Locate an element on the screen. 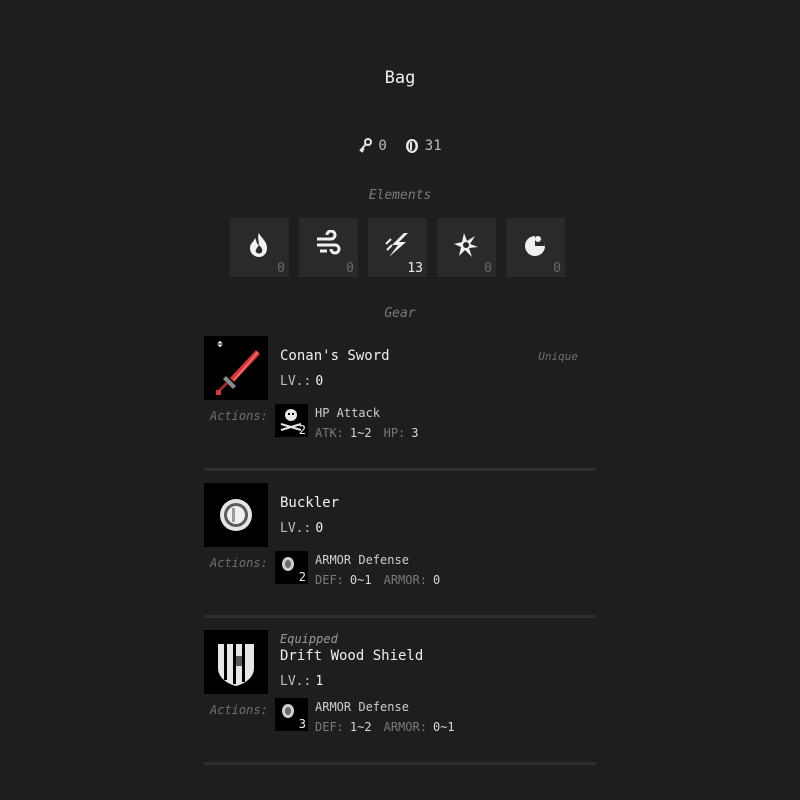  stat-armor: ARMOR: 0~1 is located at coordinates (419, 727).